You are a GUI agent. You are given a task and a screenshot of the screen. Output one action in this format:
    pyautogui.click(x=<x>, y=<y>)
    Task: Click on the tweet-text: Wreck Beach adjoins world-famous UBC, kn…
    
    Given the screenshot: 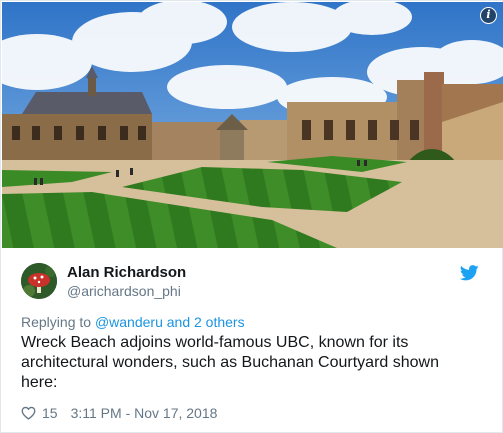 What is the action you would take?
    pyautogui.click(x=230, y=362)
    